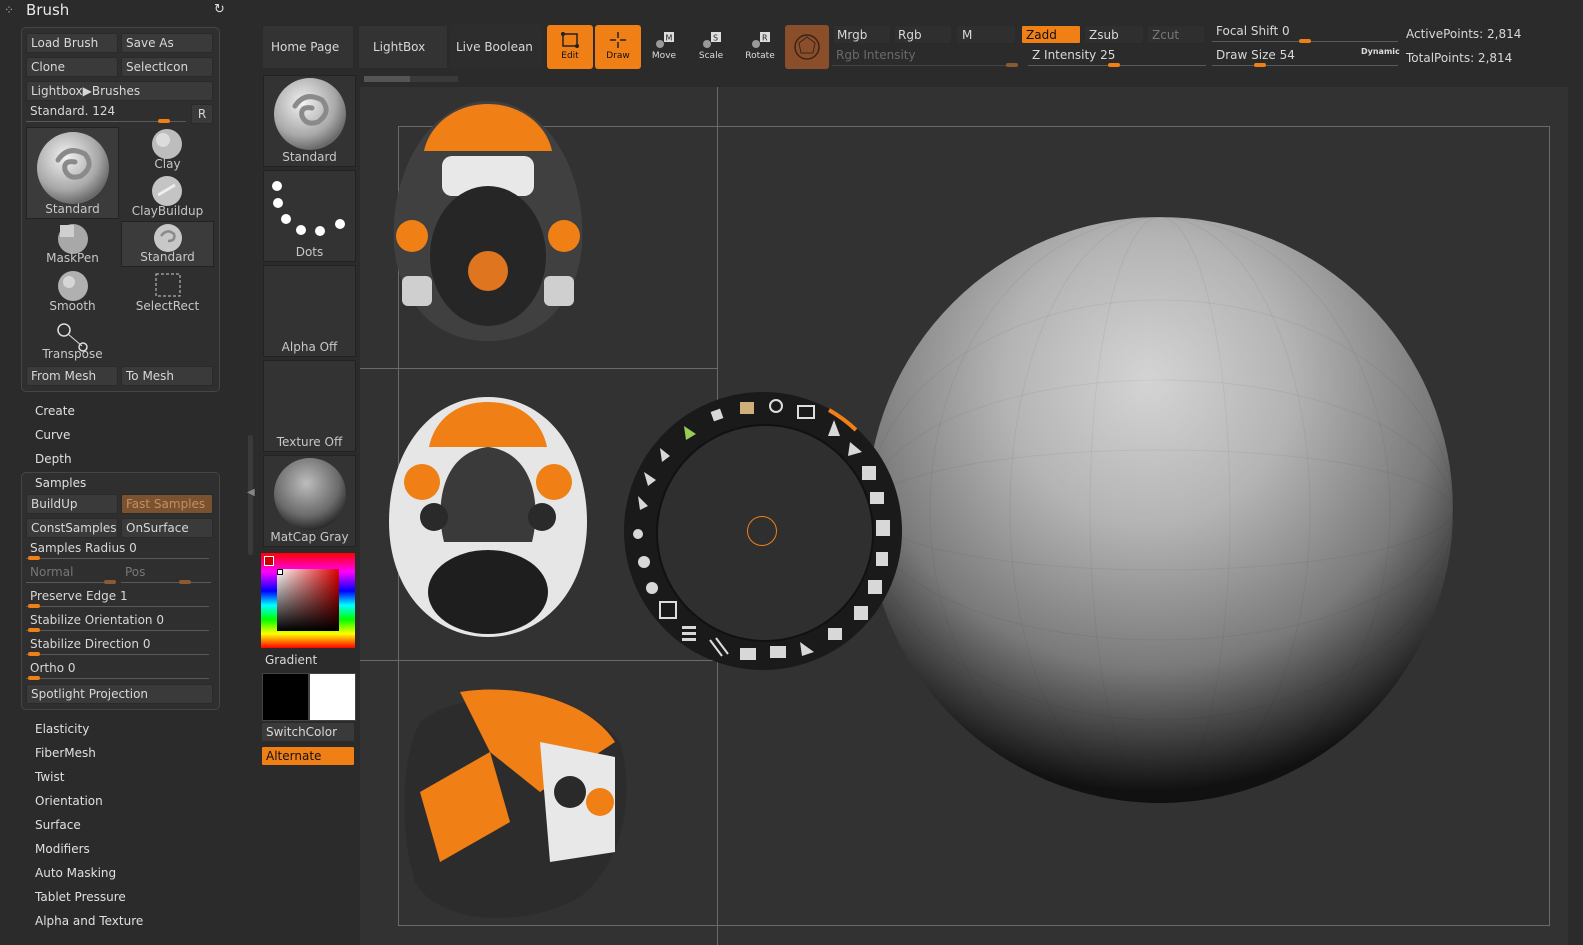 The image size is (1583, 945). What do you see at coordinates (62, 729) in the screenshot?
I see `menu-elasticity: Elasticity` at bounding box center [62, 729].